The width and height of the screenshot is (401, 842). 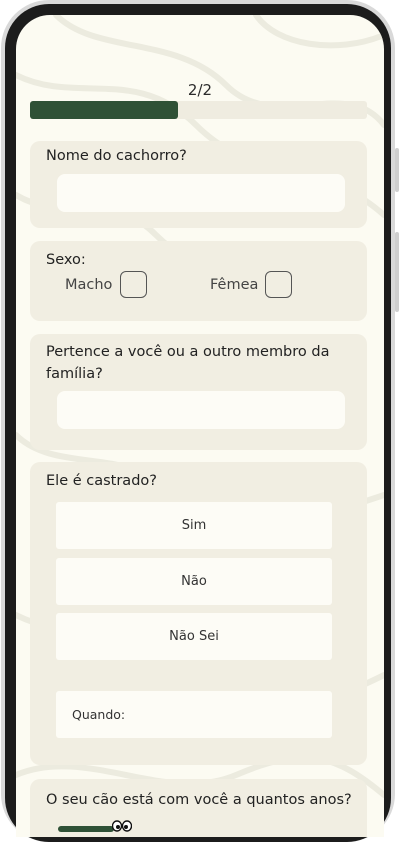 I want to click on dog-eyes-icon, so click(x=122, y=826).